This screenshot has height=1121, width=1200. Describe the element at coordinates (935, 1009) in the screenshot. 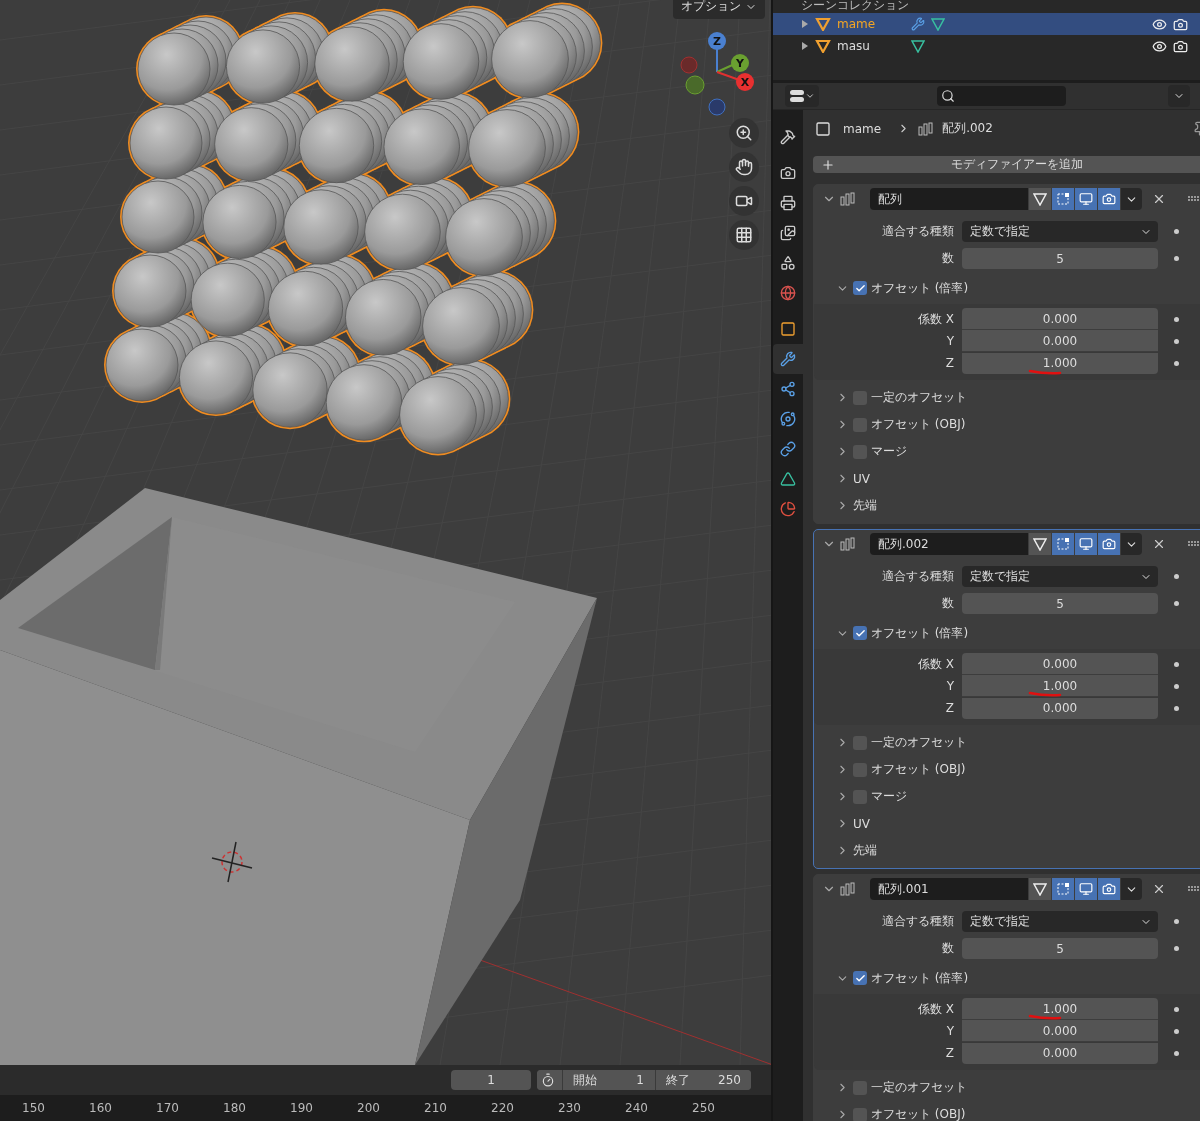

I see `field-label: 係数 X` at that location.